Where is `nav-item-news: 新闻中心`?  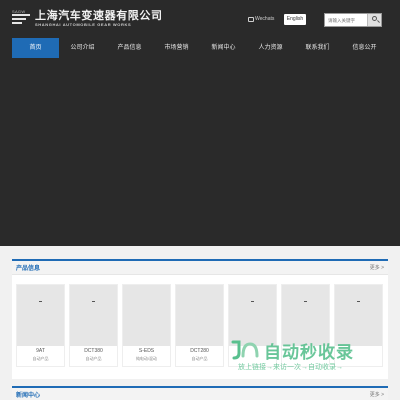 nav-item-news: 新闻中心 is located at coordinates (223, 48).